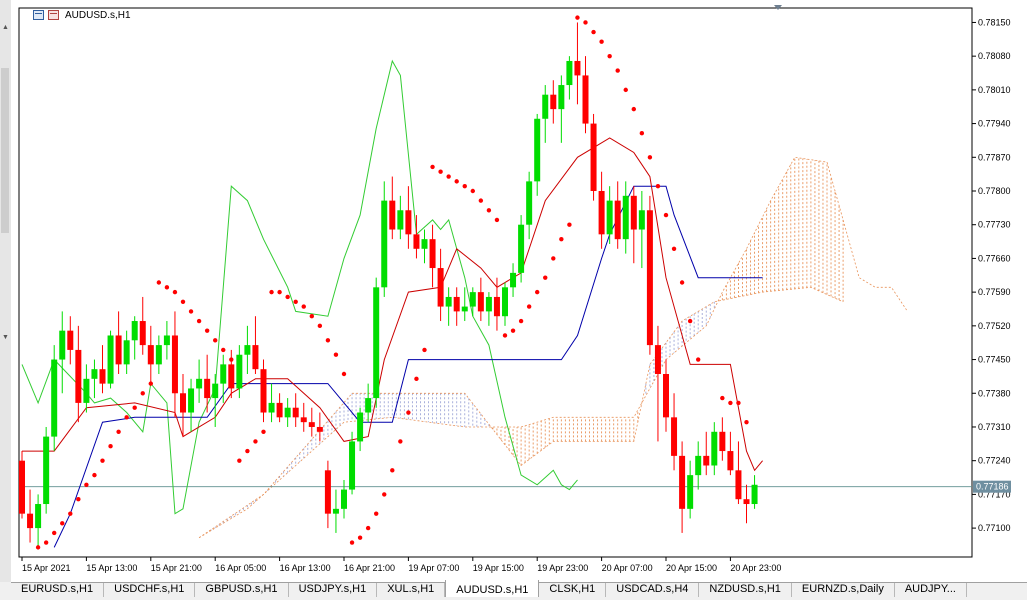 Image resolution: width=1027 pixels, height=600 pixels. What do you see at coordinates (5, 150) in the screenshot?
I see `left-scrollbar-thumb` at bounding box center [5, 150].